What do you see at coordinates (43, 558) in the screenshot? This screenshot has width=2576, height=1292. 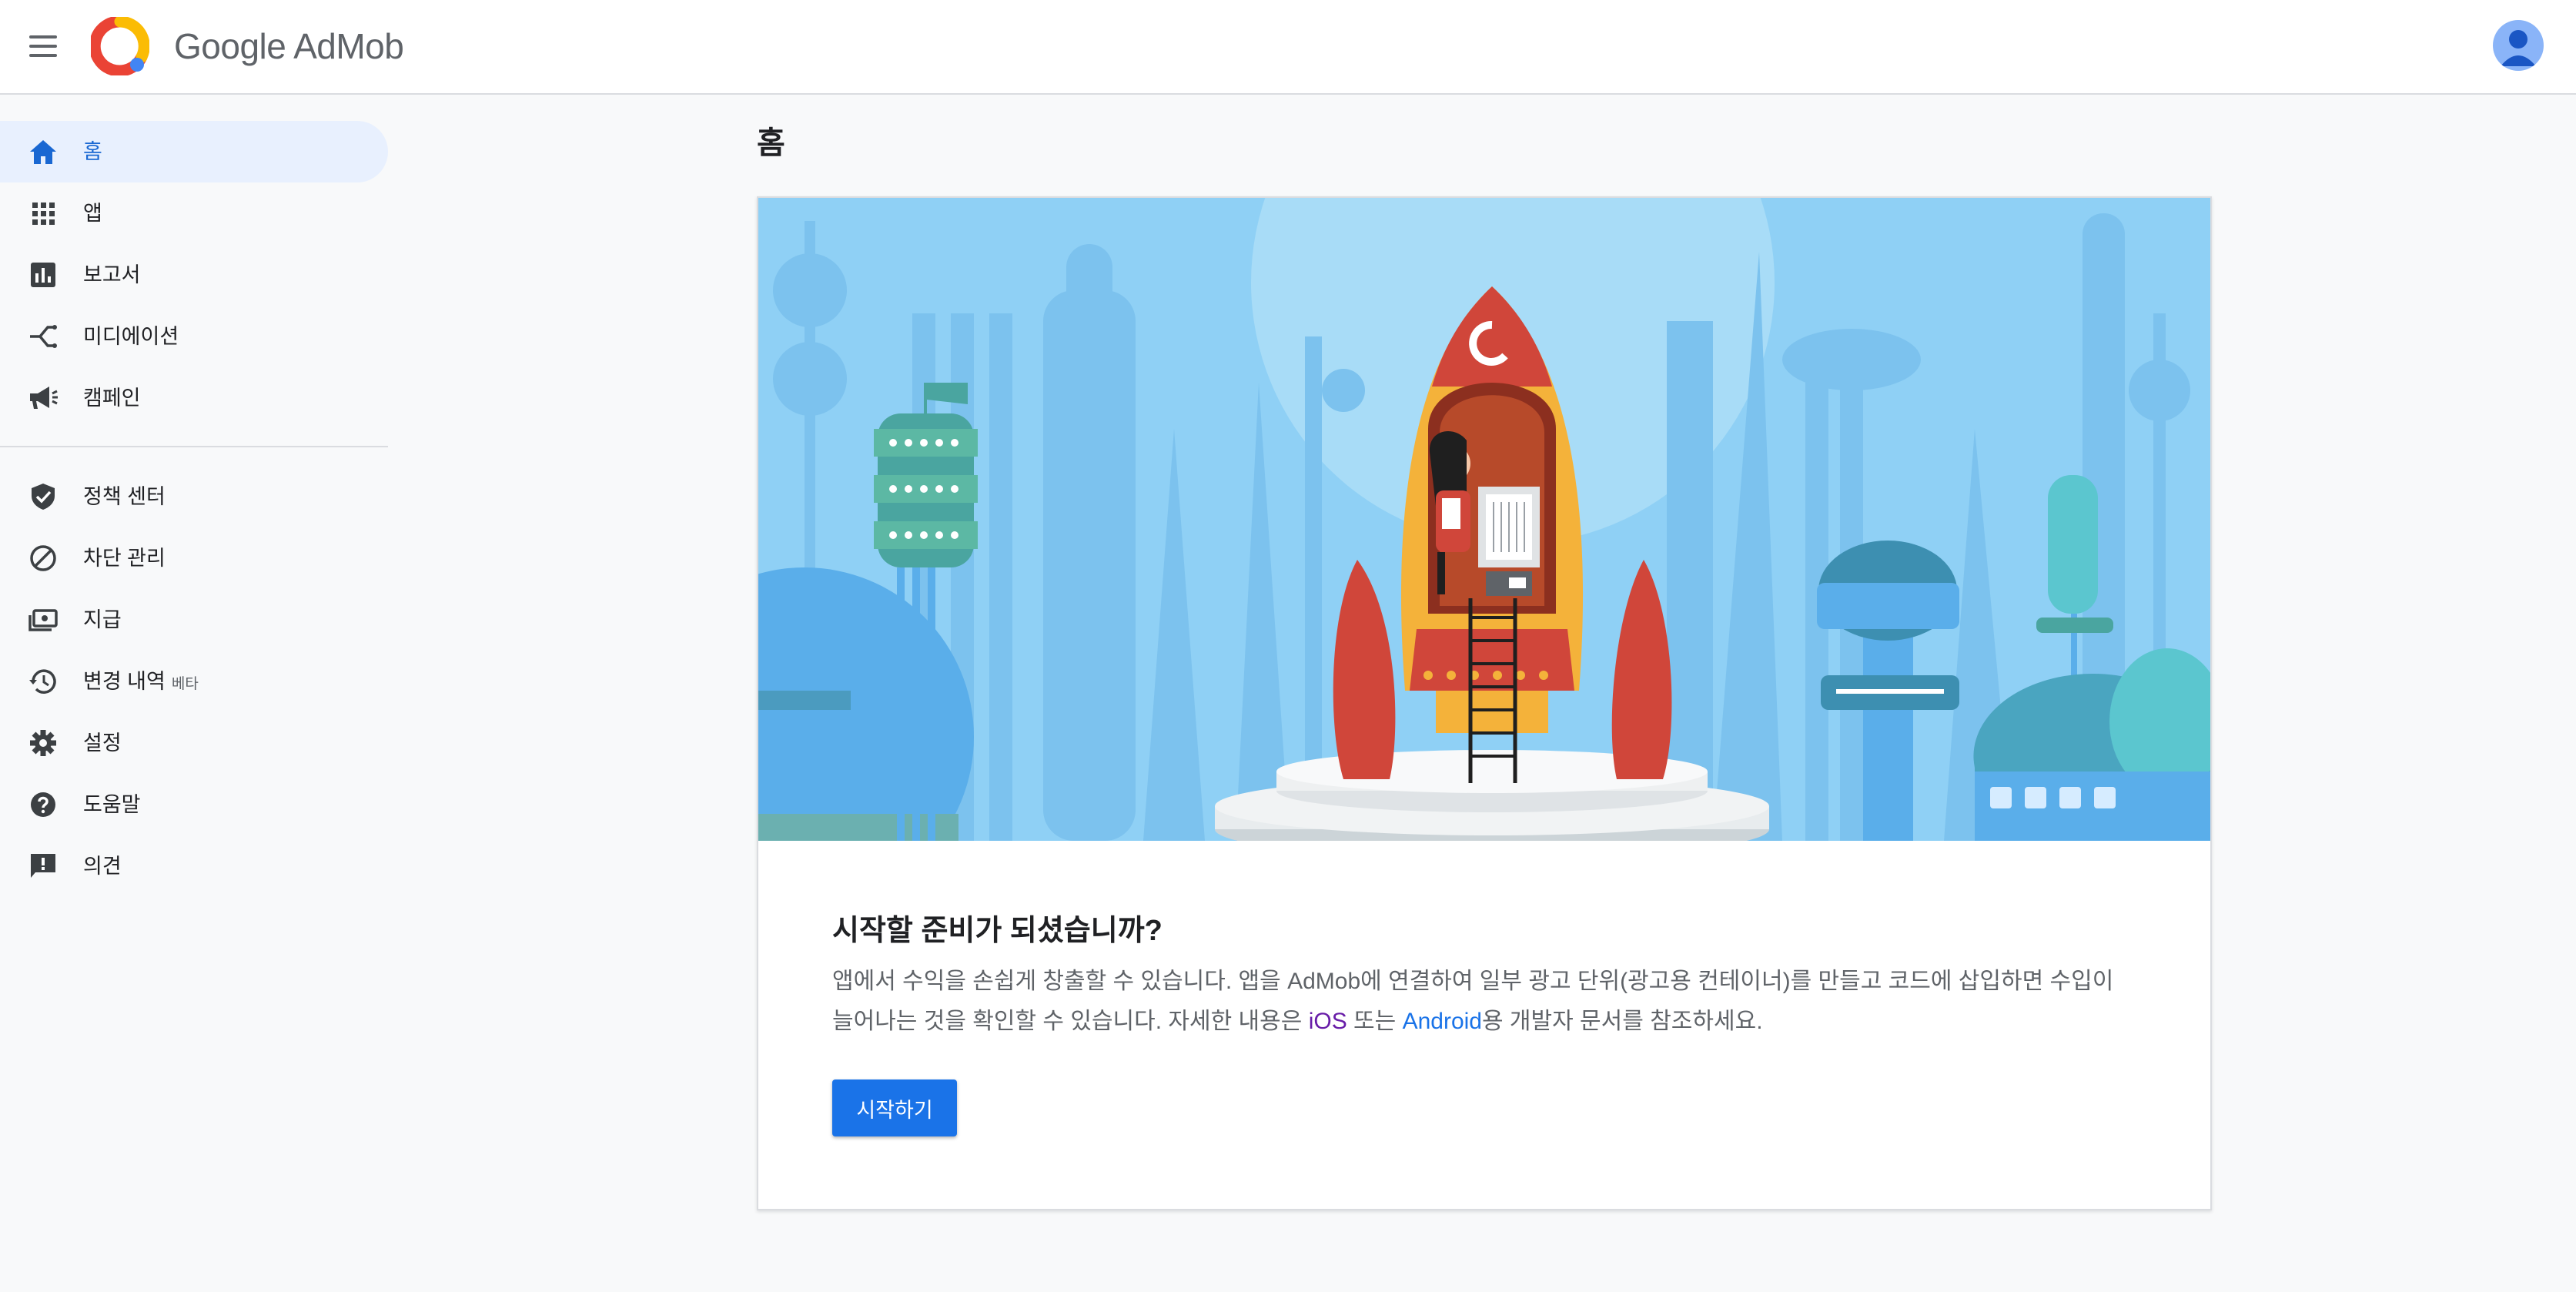 I see `block-icon` at bounding box center [43, 558].